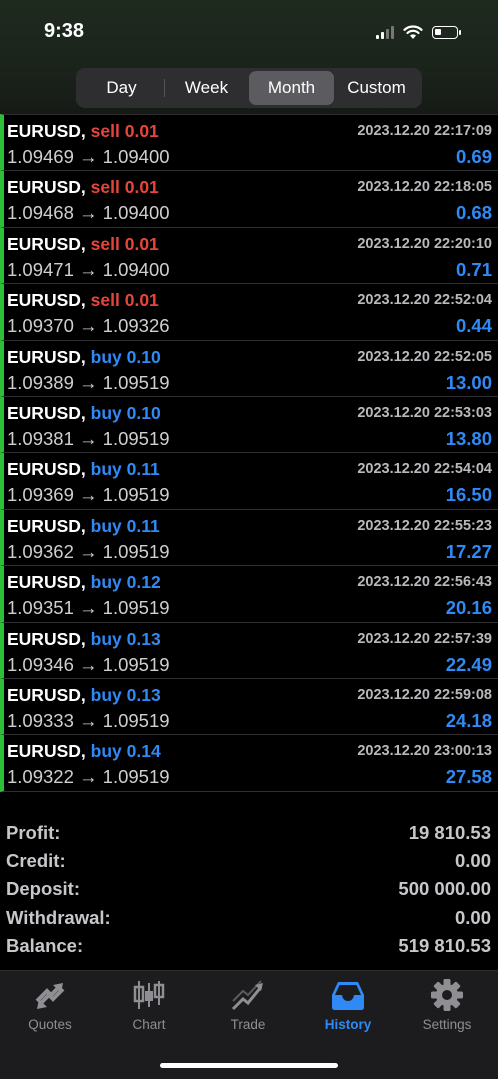 This screenshot has height=1079, width=498. Describe the element at coordinates (88, 213) in the screenshot. I see `deal-prices: 1.09468 → 1.09400` at that location.